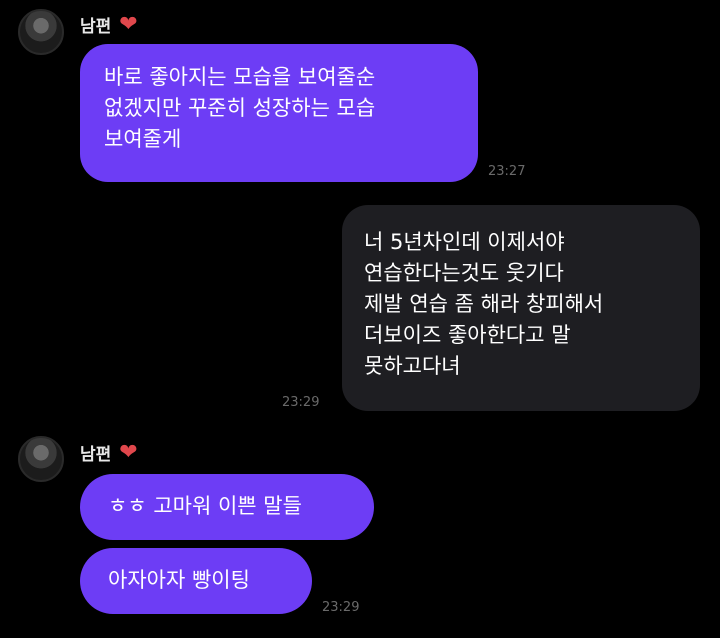 Image resolution: width=720 pixels, height=638 pixels. Describe the element at coordinates (507, 171) in the screenshot. I see `message-timestamp: 23:27` at that location.